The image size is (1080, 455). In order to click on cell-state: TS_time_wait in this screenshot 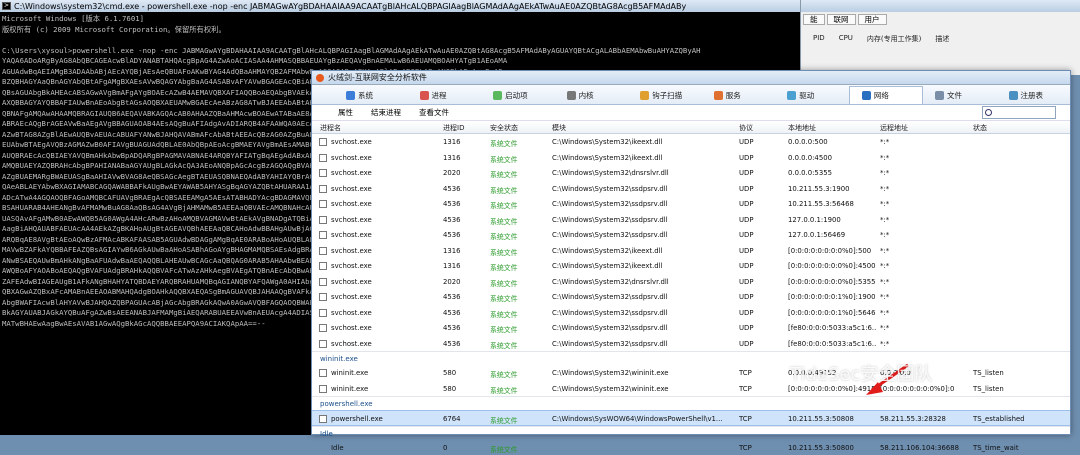, I will do `click(1008, 448)`.